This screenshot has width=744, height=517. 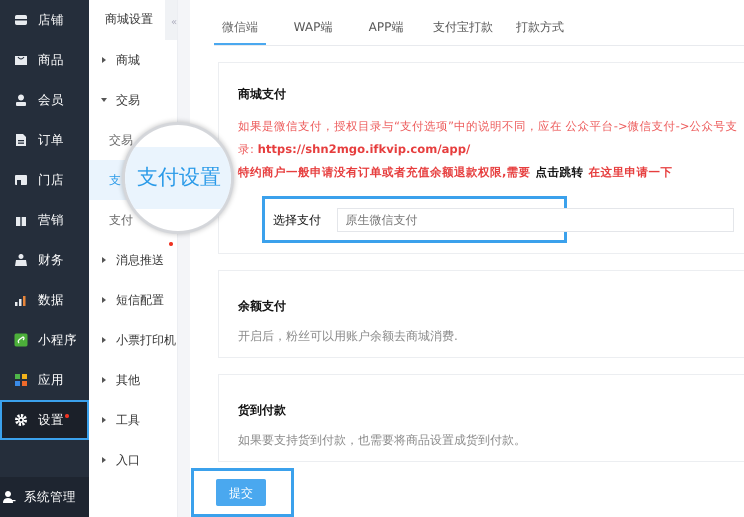 I want to click on nav-item: 订单, so click(x=44, y=140).